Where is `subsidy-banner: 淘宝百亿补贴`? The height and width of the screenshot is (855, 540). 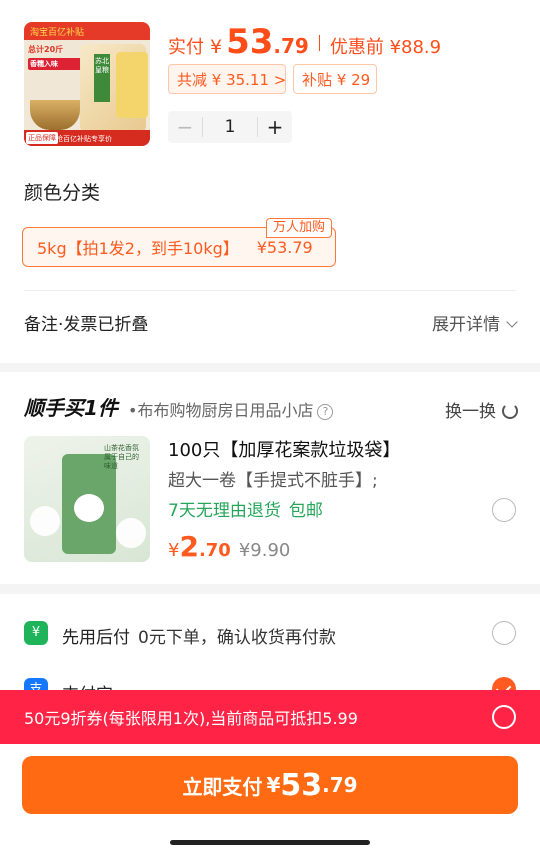 subsidy-banner: 淘宝百亿补贴 is located at coordinates (87, 31).